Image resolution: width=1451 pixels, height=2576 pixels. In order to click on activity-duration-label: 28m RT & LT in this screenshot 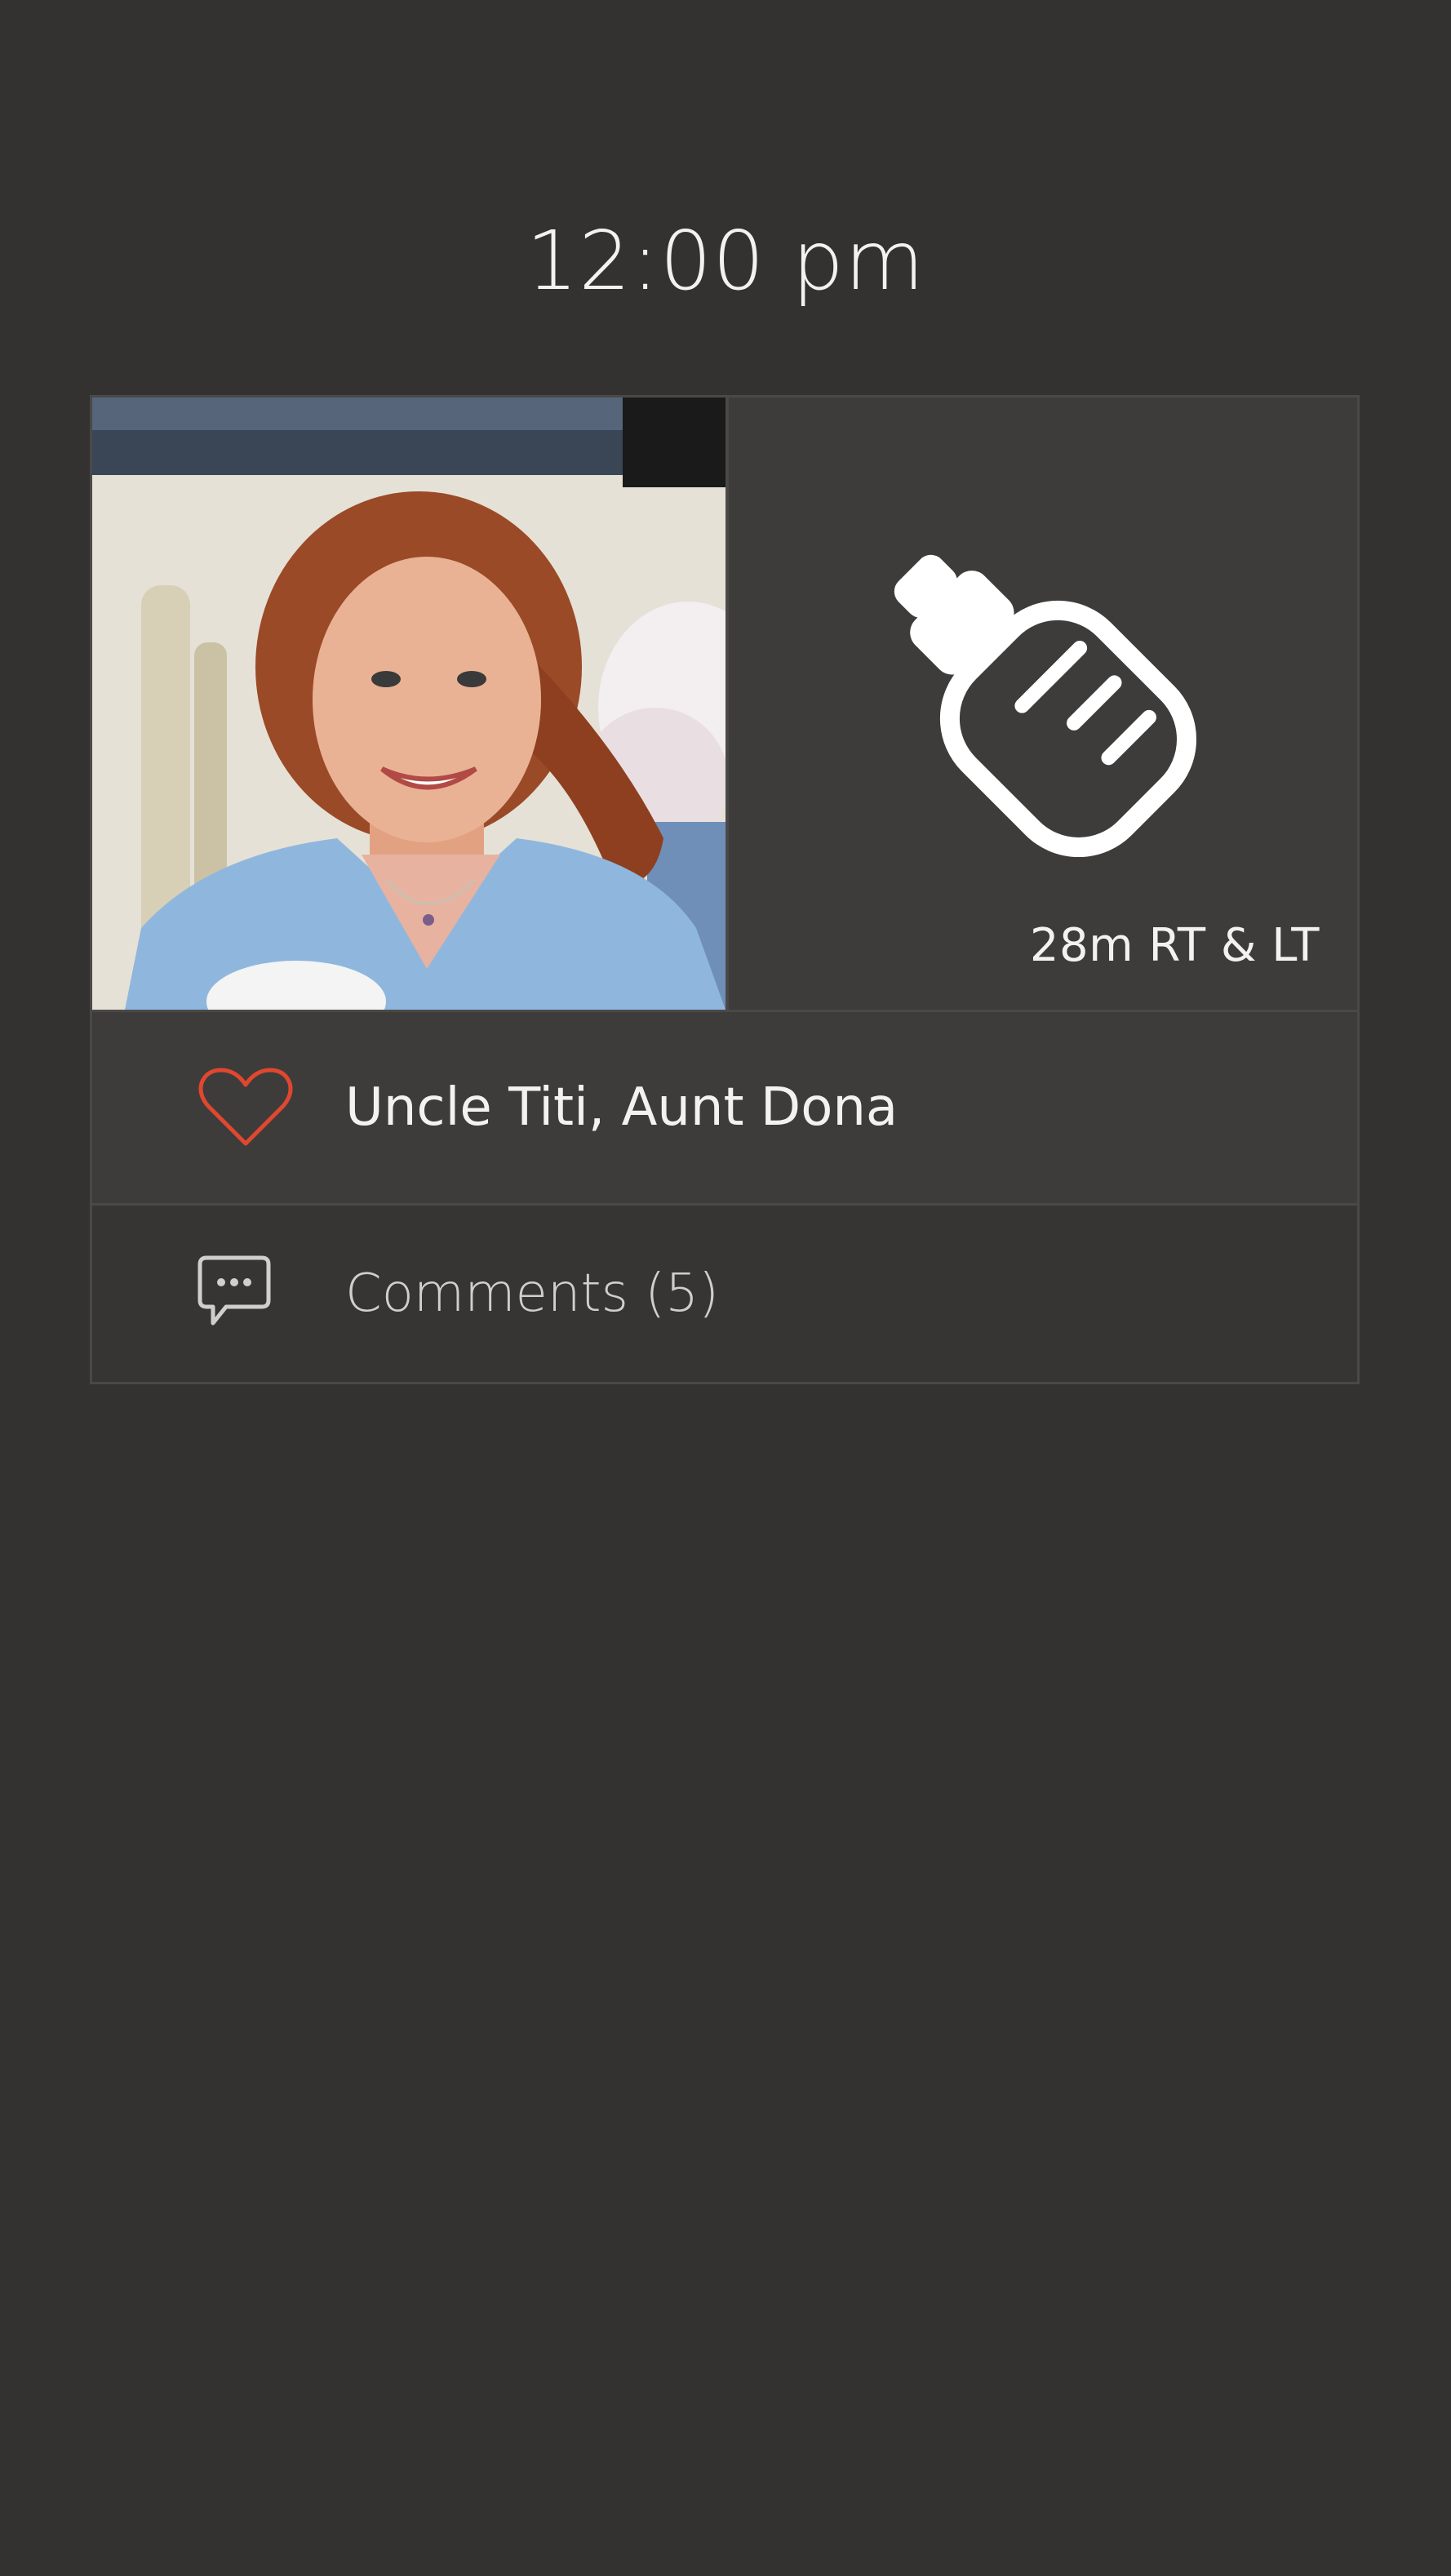, I will do `click(1174, 945)`.